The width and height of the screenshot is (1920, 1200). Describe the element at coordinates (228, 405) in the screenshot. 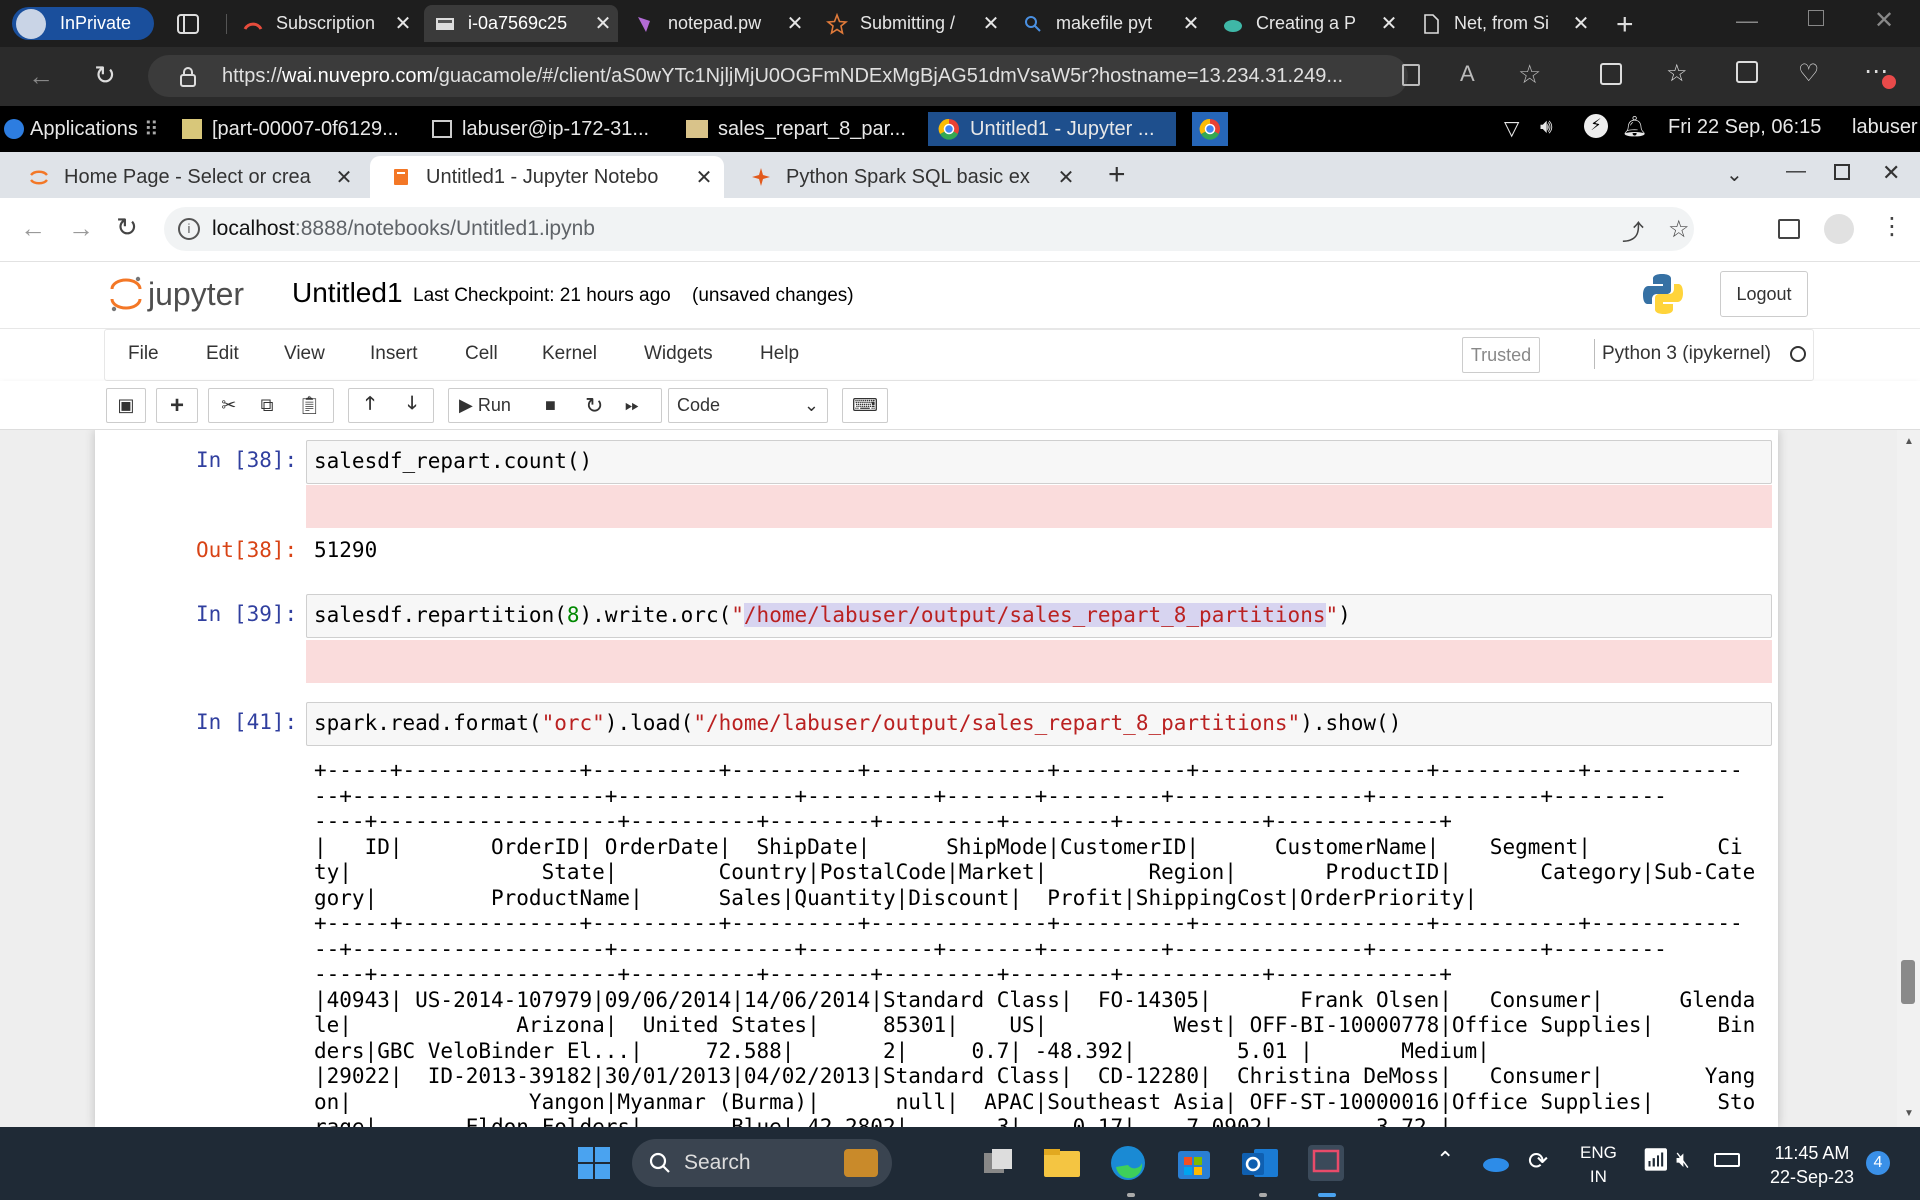

I see `cut-icon: ✂` at that location.